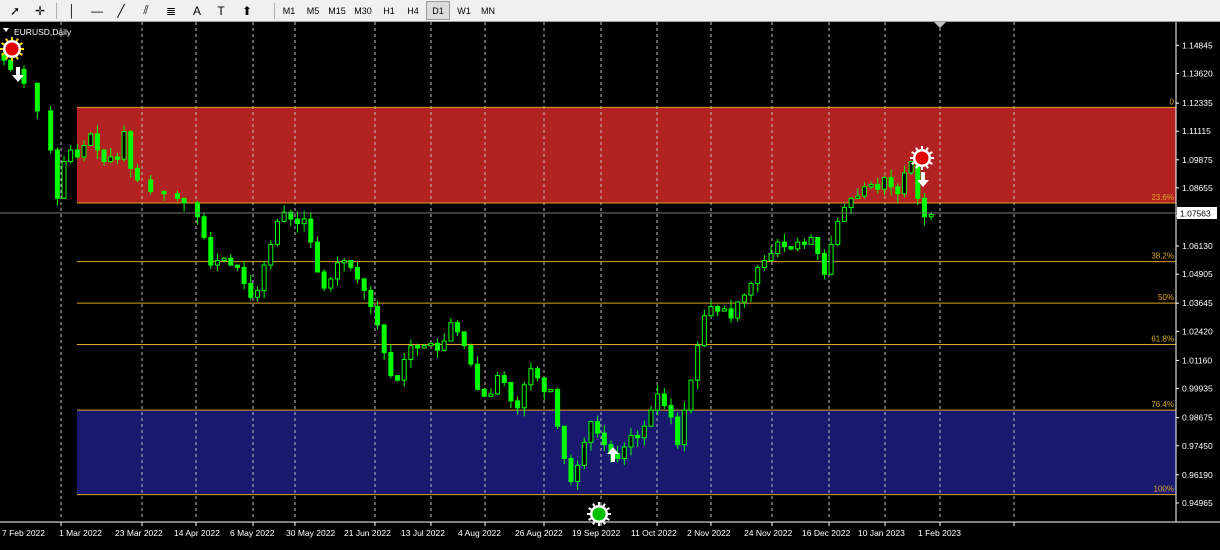  What do you see at coordinates (310, 533) in the screenshot?
I see `date-tick-label: 30 May 2022` at bounding box center [310, 533].